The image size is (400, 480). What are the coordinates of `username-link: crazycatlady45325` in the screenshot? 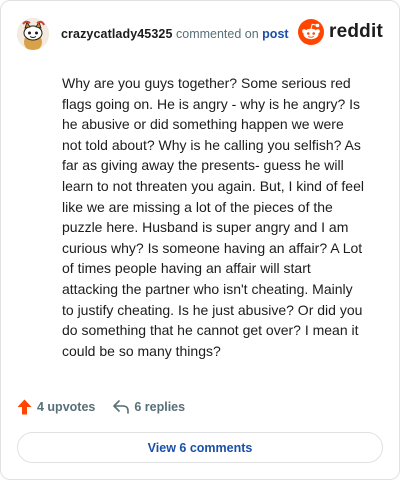 It's located at (117, 34).